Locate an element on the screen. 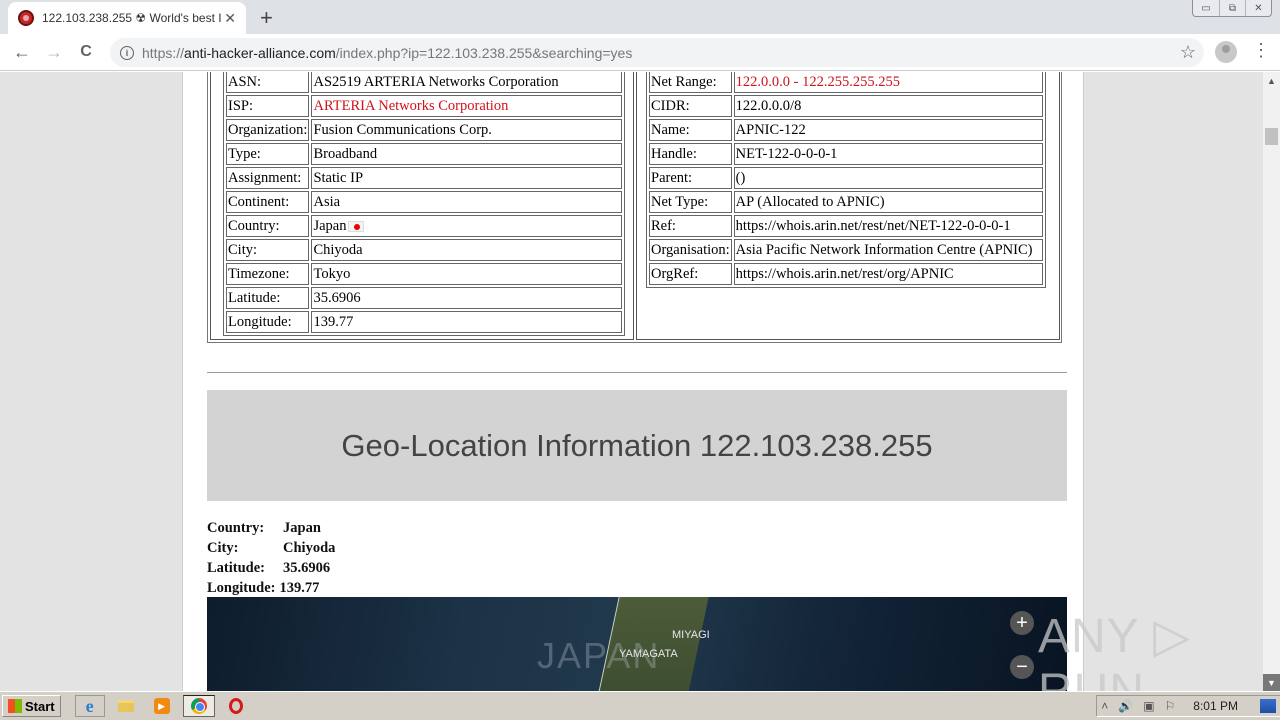 The image size is (1280, 720). taskbar-explorer is located at coordinates (126, 706).